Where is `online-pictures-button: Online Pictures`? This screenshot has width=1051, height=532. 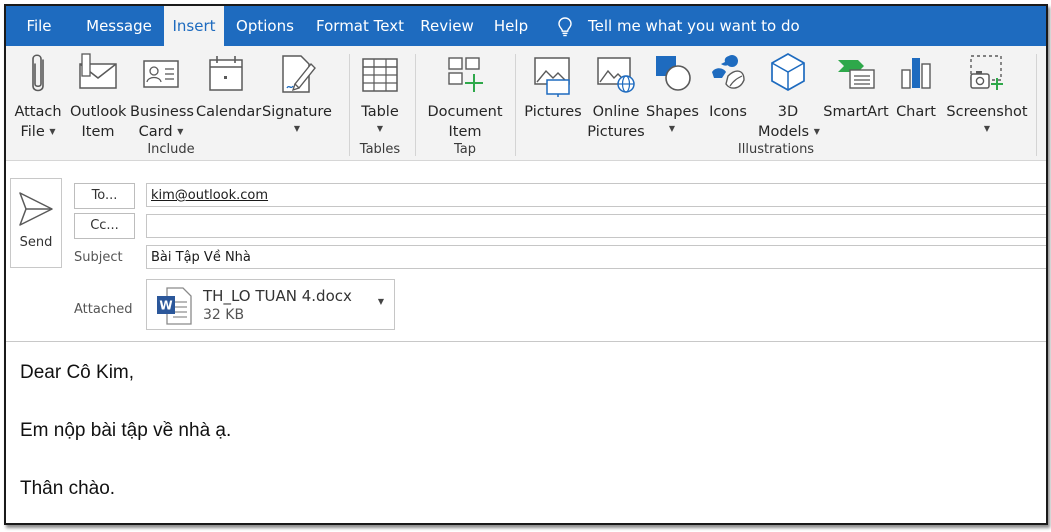
online-pictures-button: Online Pictures is located at coordinates (616, 95).